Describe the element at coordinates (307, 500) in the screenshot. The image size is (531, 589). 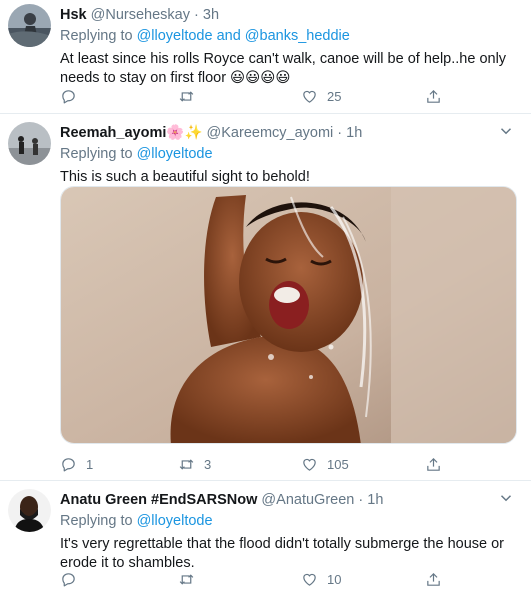
I see `user-handle: @AnatuGreen` at that location.